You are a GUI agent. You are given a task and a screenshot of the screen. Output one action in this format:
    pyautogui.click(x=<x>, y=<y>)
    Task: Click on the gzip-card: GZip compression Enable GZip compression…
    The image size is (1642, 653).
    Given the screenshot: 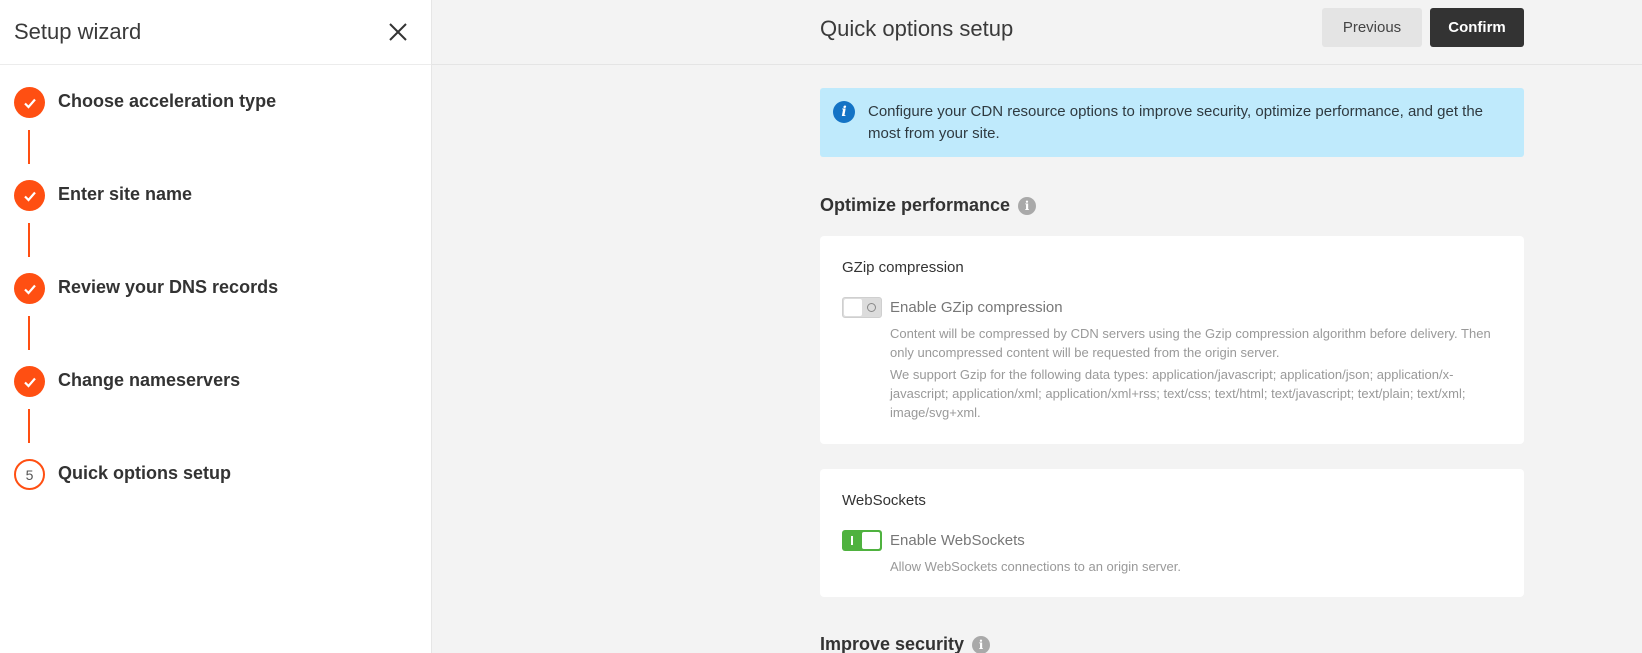 What is the action you would take?
    pyautogui.click(x=1172, y=340)
    